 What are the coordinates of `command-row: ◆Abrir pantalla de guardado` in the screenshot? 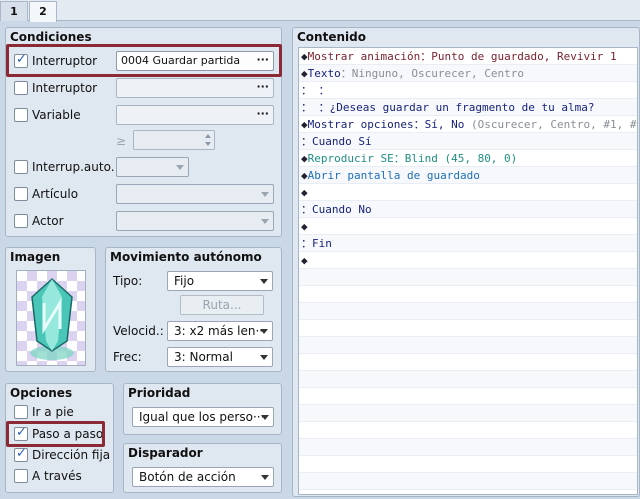 It's located at (468, 175).